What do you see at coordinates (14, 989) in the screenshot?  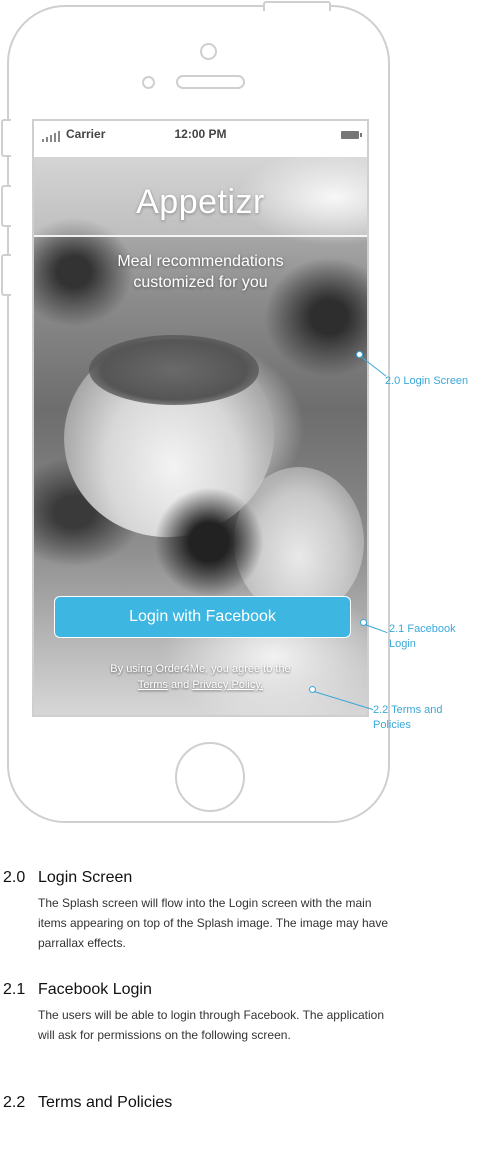 I see `section-number: 2.1` at bounding box center [14, 989].